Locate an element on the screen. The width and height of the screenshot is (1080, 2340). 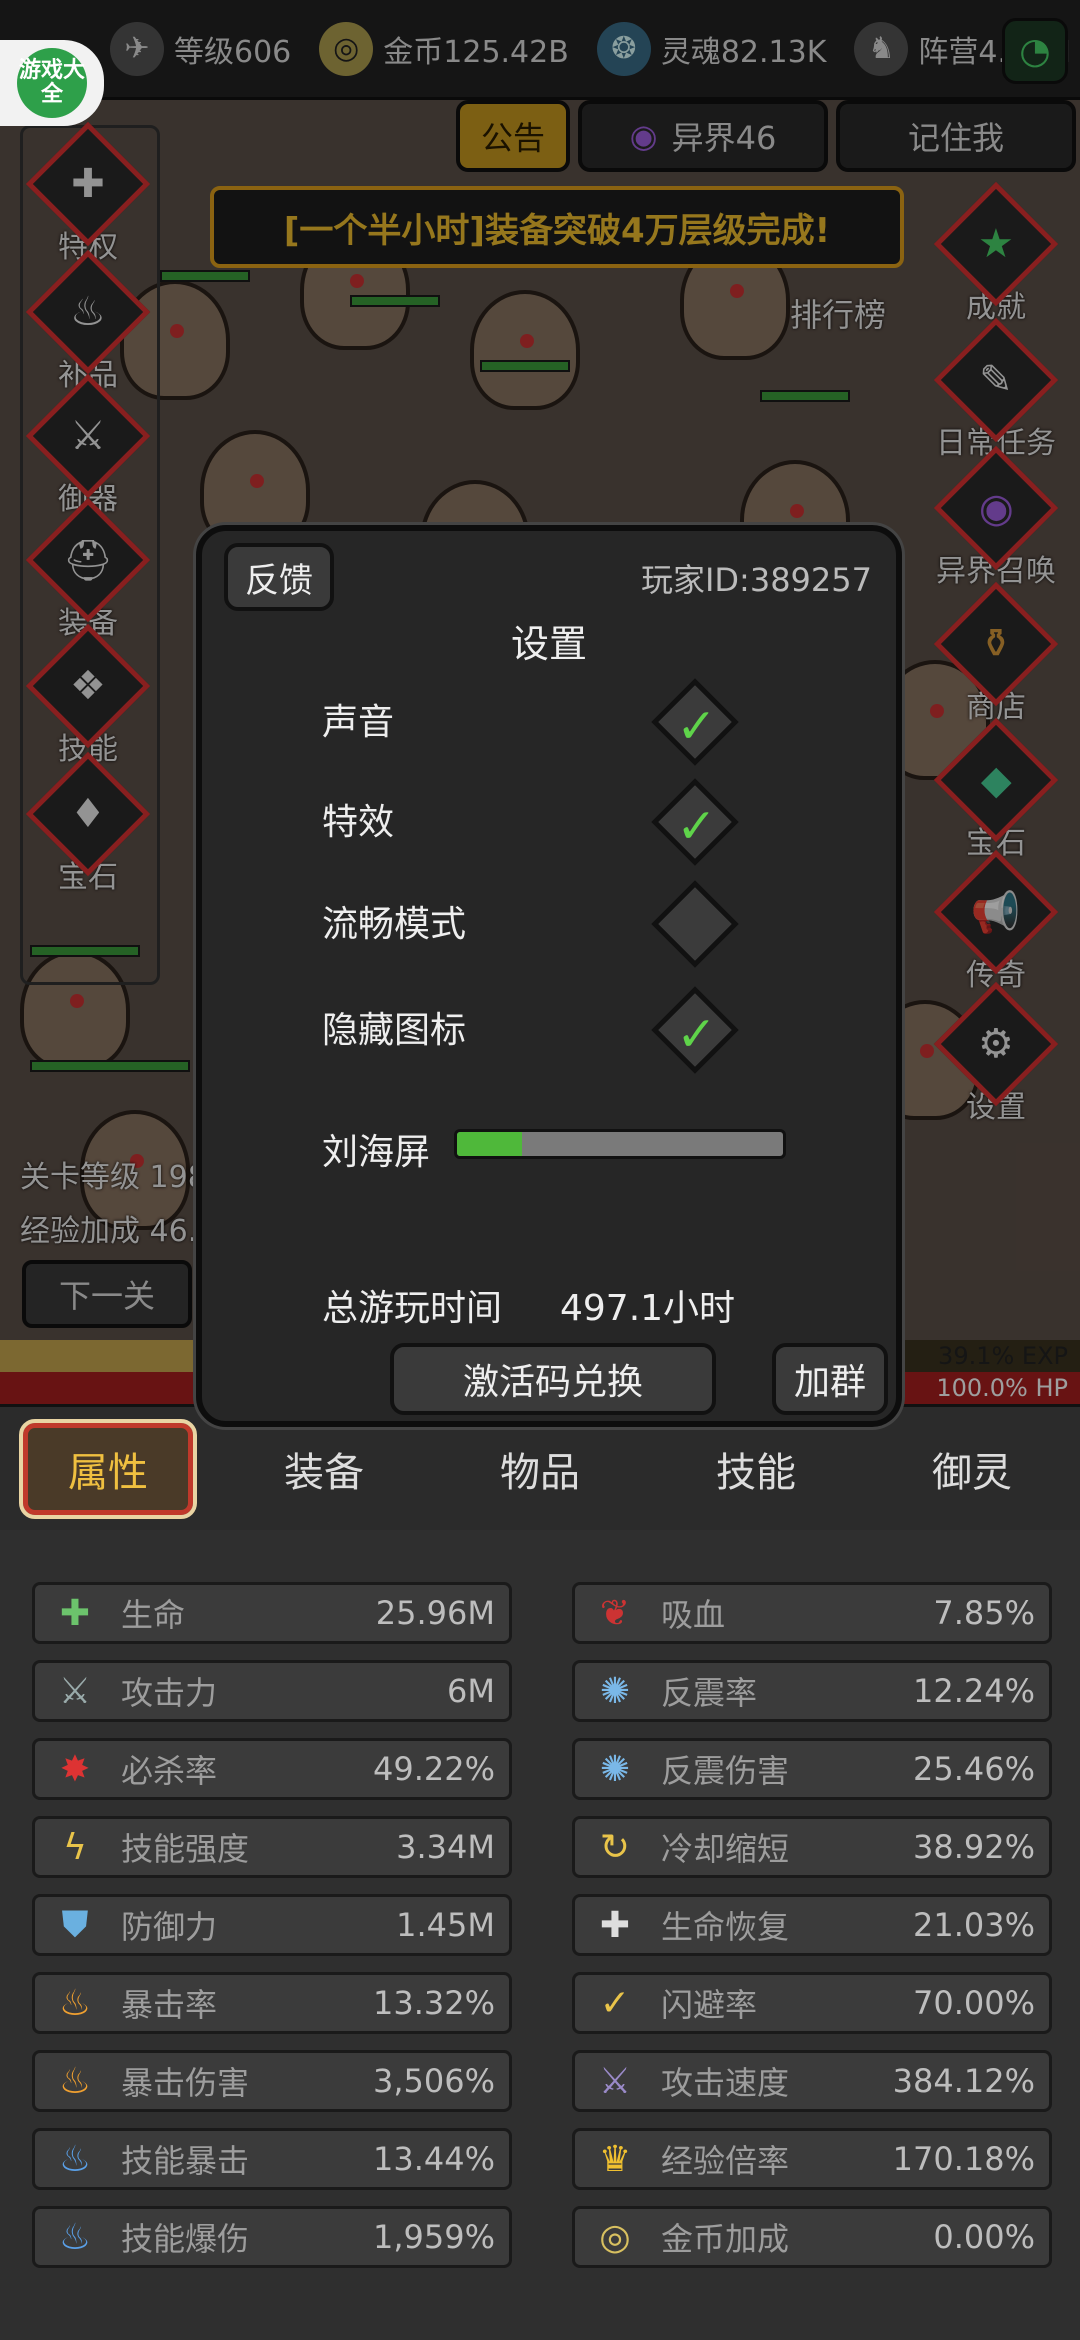
shield-icon: ⛊ is located at coordinates (75, 1924).